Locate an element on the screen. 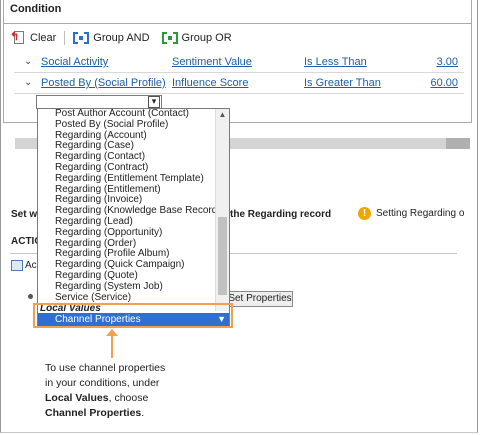 This screenshot has height=435, width=480. warning-message: ! Setting Regarding o is located at coordinates (411, 213).